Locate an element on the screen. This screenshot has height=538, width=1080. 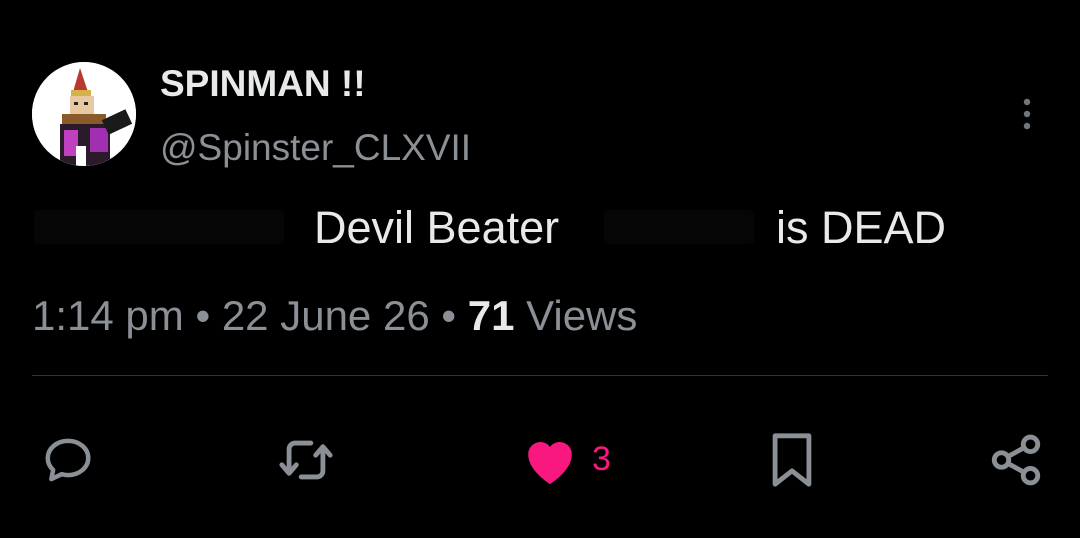
like-button is located at coordinates (550, 460).